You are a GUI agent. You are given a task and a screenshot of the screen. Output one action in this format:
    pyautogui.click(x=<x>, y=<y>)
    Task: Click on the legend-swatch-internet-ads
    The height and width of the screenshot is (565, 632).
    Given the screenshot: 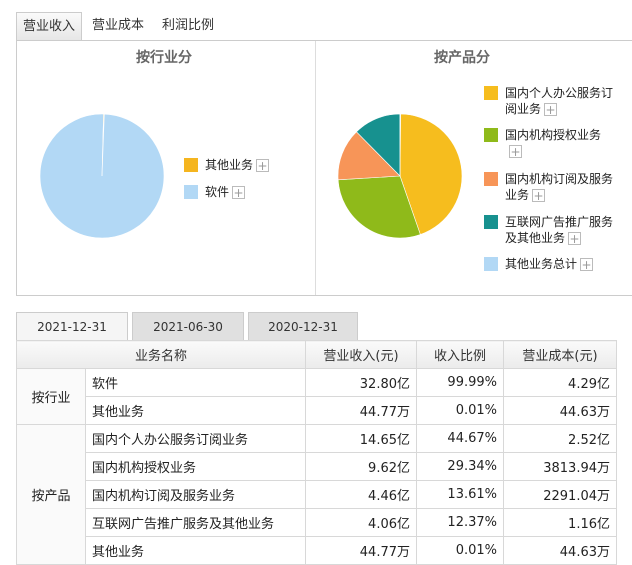 What is the action you would take?
    pyautogui.click(x=491, y=222)
    